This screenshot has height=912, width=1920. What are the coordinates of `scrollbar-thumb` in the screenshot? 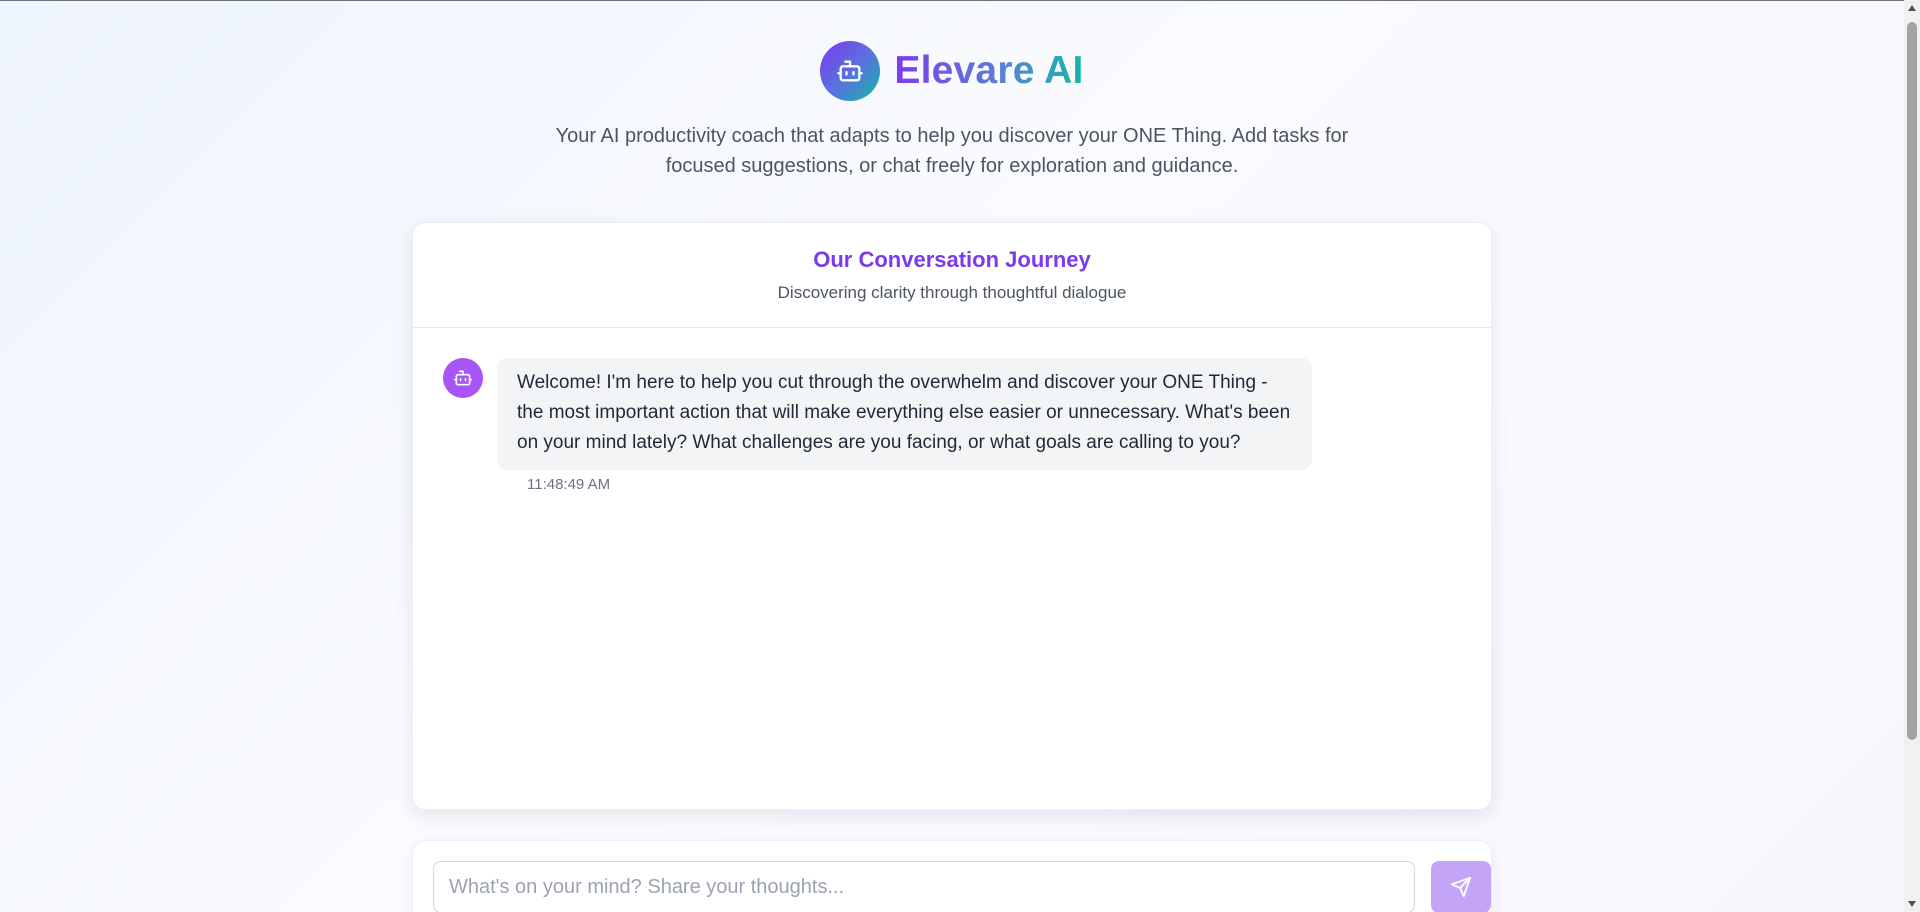 It's located at (1912, 381).